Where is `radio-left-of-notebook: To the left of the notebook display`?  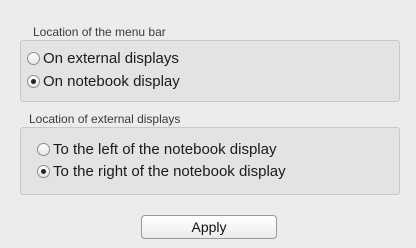
radio-left-of-notebook: To the left of the notebook display is located at coordinates (156, 149).